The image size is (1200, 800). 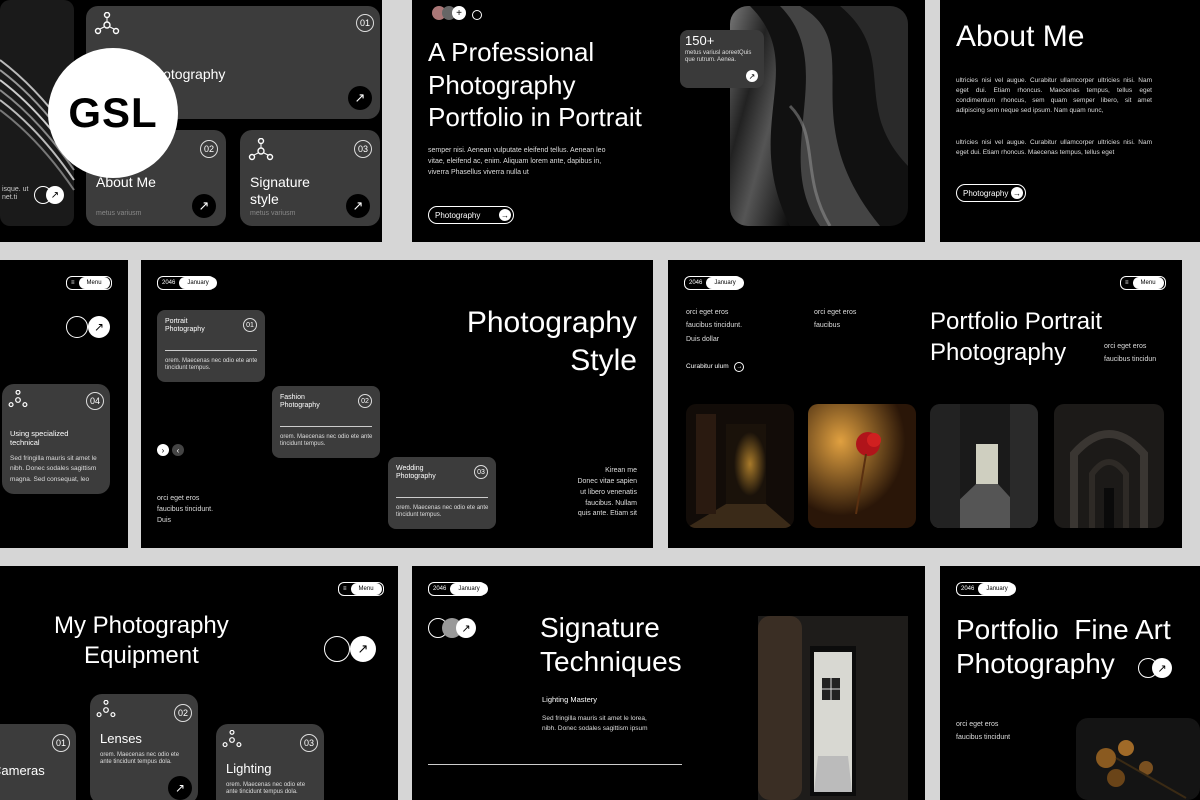 I want to click on card-signature-style: 03 Signature style metus variusm ↗, so click(x=310, y=178).